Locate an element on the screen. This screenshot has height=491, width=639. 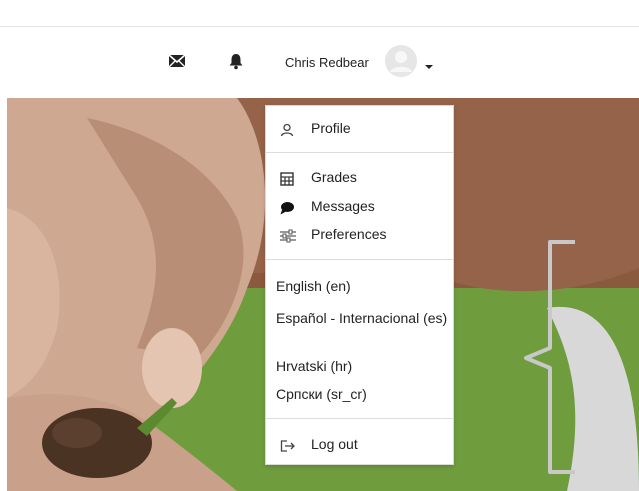
bell-icon is located at coordinates (236, 61).